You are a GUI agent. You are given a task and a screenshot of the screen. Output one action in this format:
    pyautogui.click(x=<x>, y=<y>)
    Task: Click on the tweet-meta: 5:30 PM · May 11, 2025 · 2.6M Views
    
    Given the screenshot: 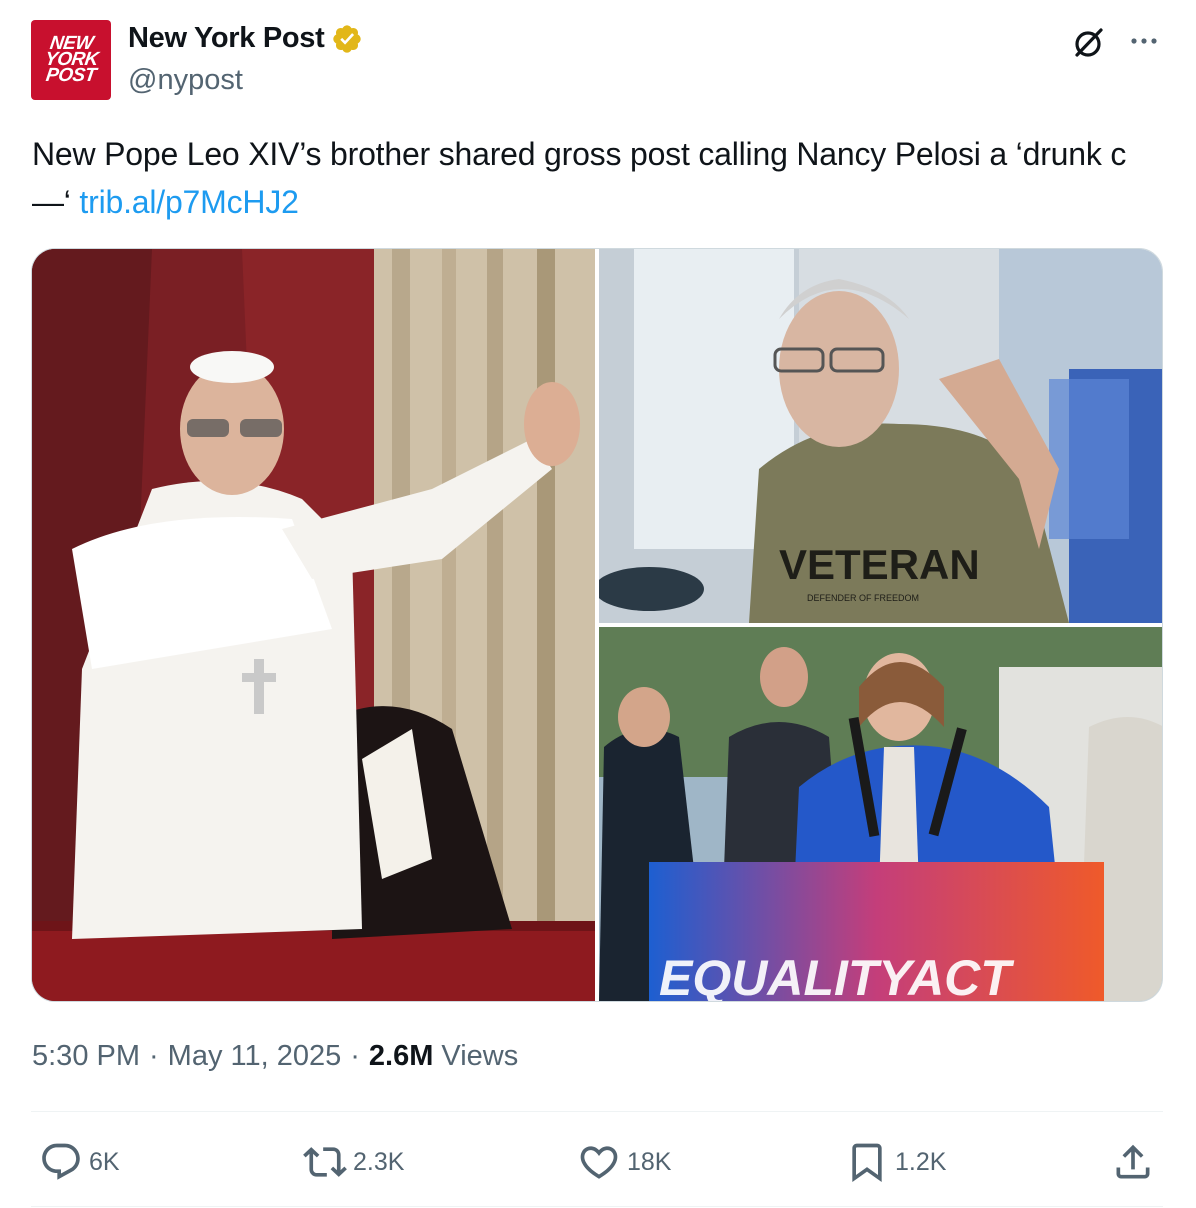 What is the action you would take?
    pyautogui.click(x=275, y=1056)
    